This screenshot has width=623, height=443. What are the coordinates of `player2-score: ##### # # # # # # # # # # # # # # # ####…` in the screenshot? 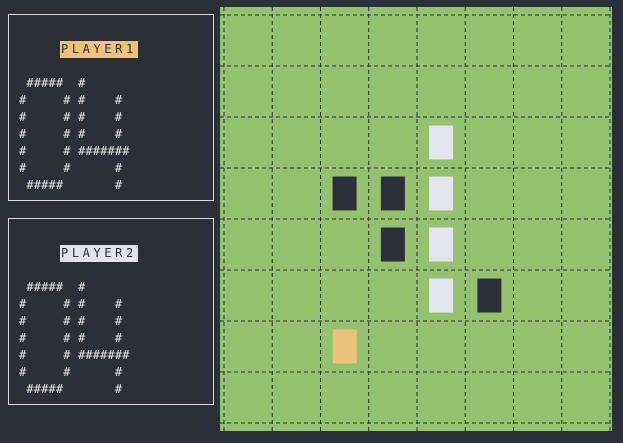 It's located at (74, 338).